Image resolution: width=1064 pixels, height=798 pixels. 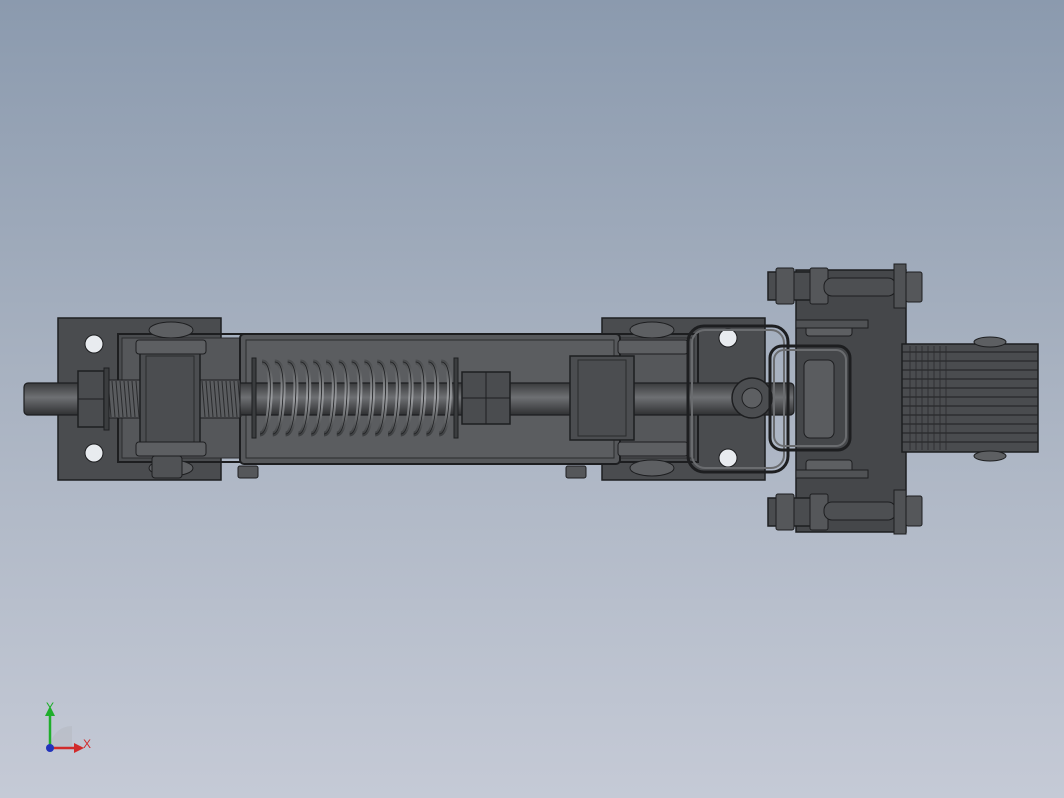 What do you see at coordinates (970, 399) in the screenshot?
I see `laminated-clamp-arm` at bounding box center [970, 399].